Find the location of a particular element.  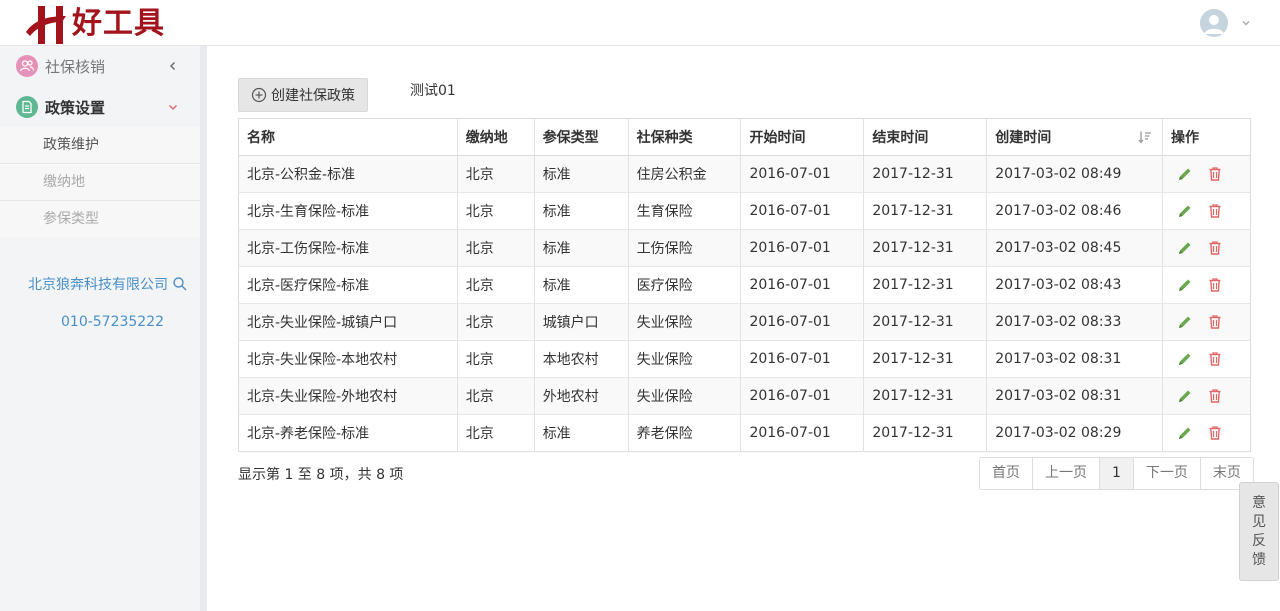

sort-descending-icon is located at coordinates (1145, 137).